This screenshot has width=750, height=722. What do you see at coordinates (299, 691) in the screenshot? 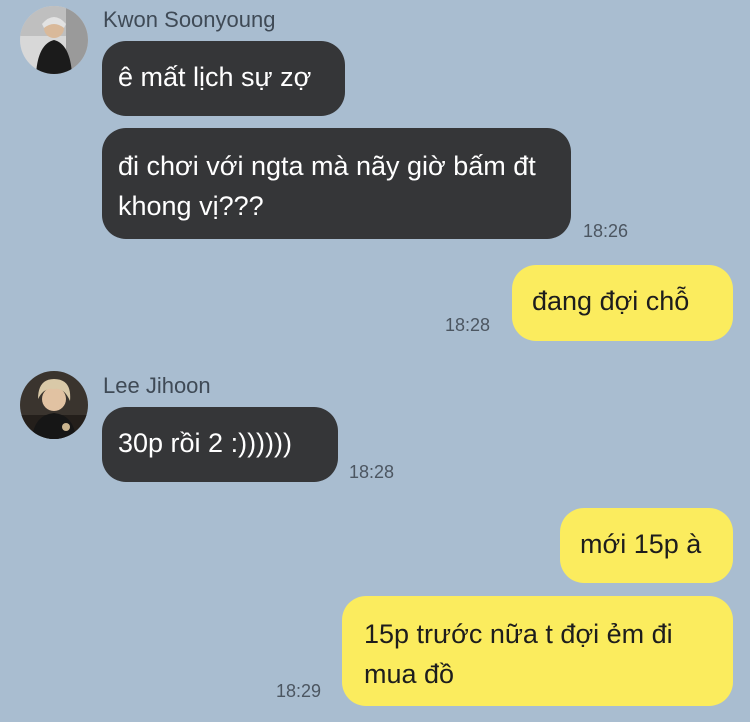
I see `message-timestamp: 18:29` at bounding box center [299, 691].